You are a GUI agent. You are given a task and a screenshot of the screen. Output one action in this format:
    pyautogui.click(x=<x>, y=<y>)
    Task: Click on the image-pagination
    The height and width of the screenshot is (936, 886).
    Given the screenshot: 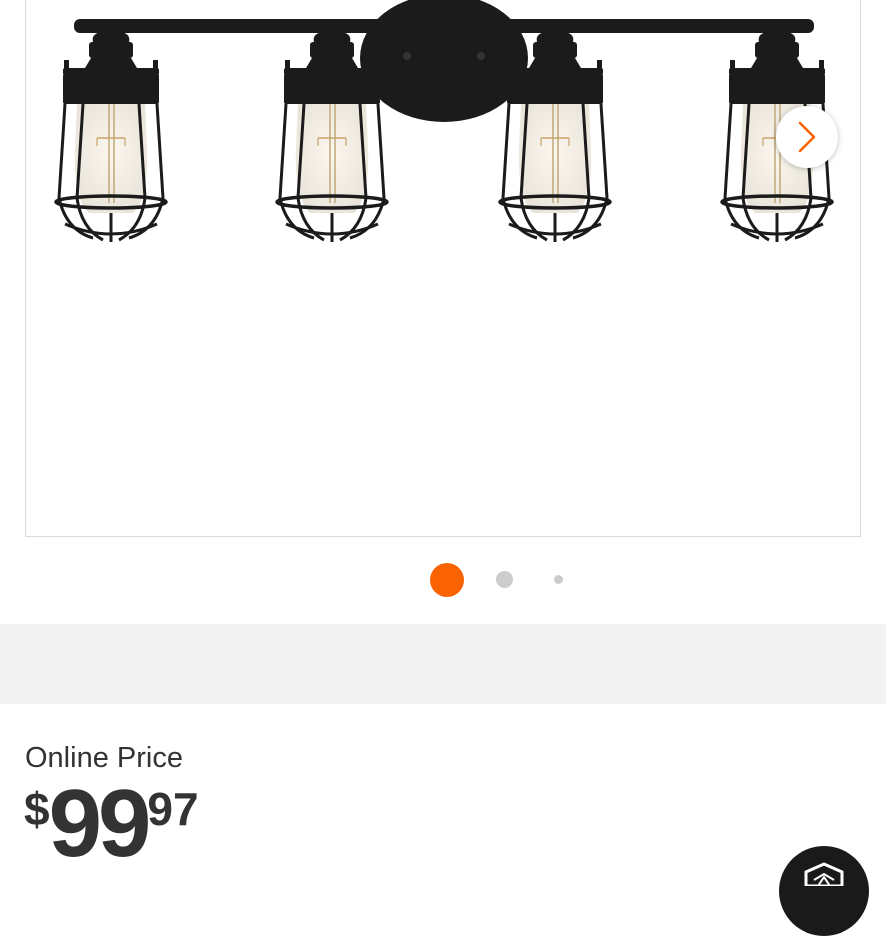 What is the action you would take?
    pyautogui.click(x=443, y=580)
    